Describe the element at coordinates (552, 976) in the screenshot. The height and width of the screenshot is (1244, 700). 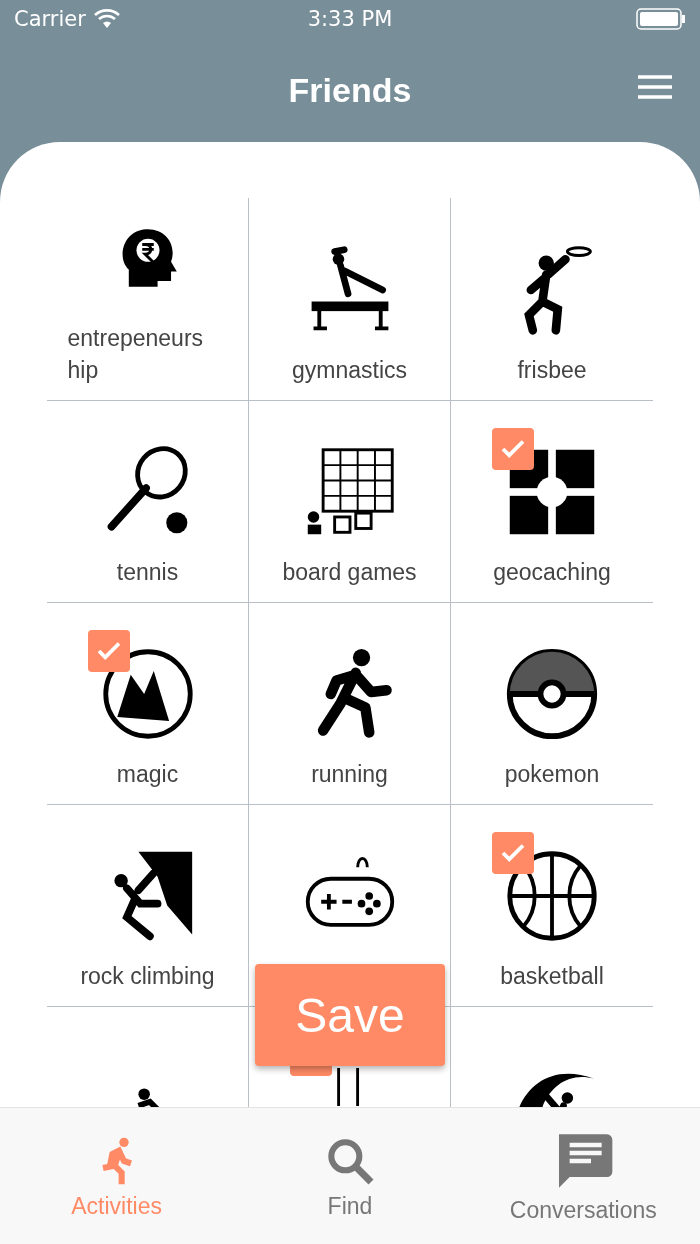
I see `activity-label: basketball` at that location.